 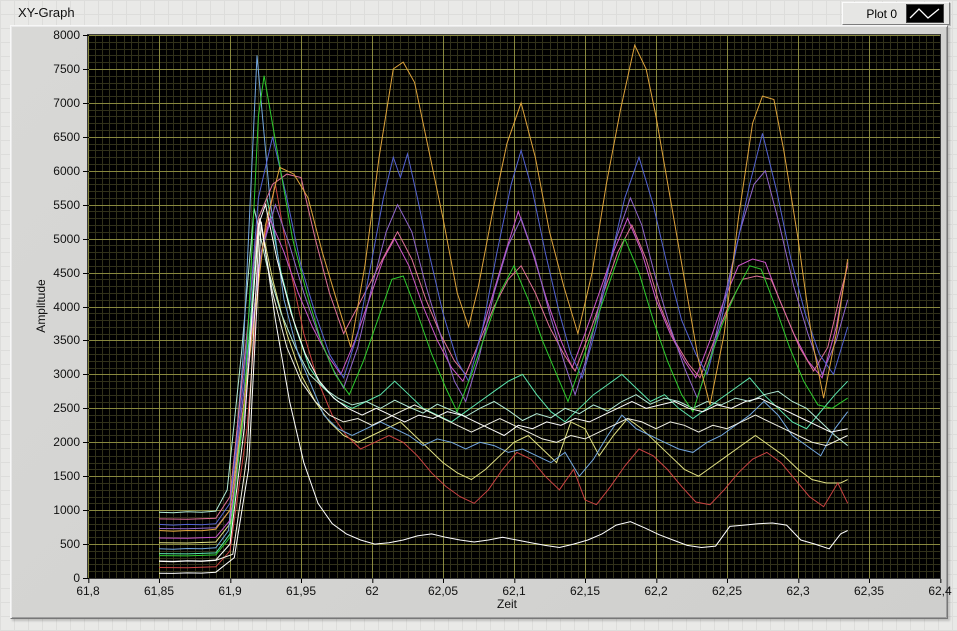 What do you see at coordinates (159, 588) in the screenshot?
I see `x-tick-label: 61,85` at bounding box center [159, 588].